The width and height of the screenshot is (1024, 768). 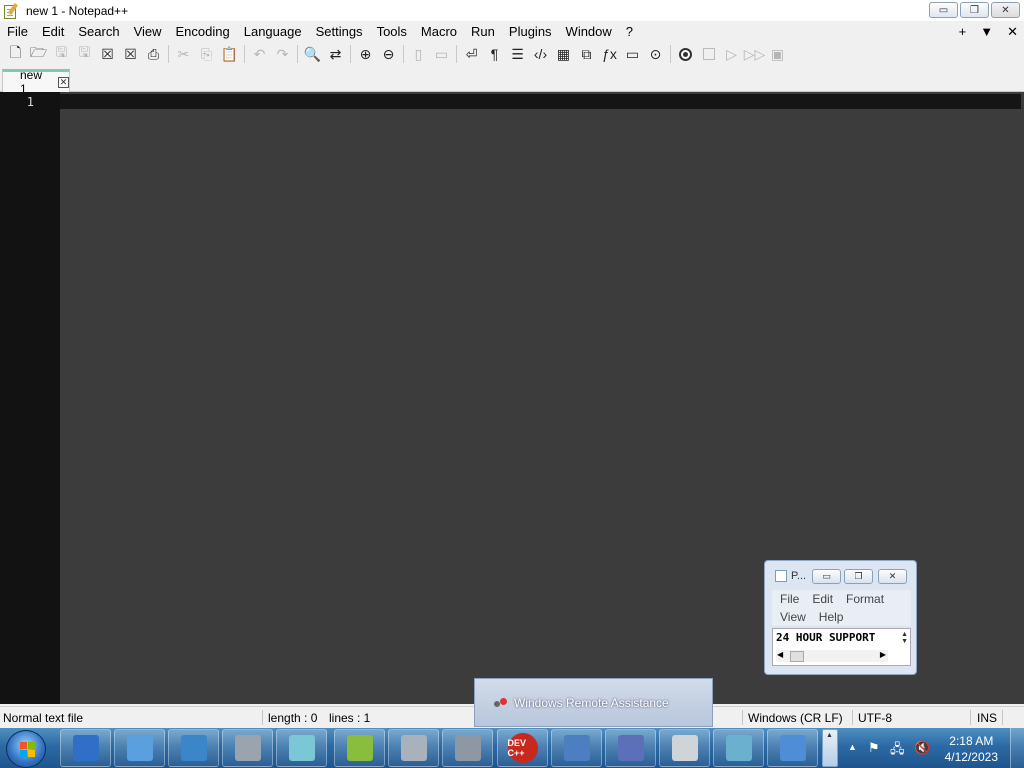 What do you see at coordinates (98, 31) in the screenshot?
I see `menu-search: Search` at bounding box center [98, 31].